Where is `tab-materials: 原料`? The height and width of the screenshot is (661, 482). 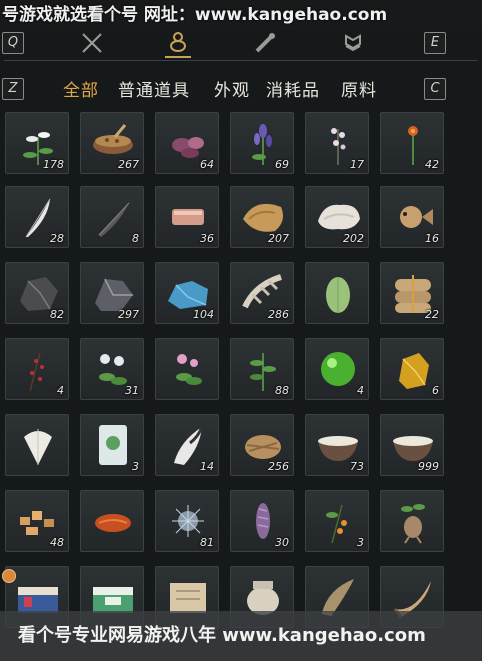 tab-materials: 原料 is located at coordinates (359, 88).